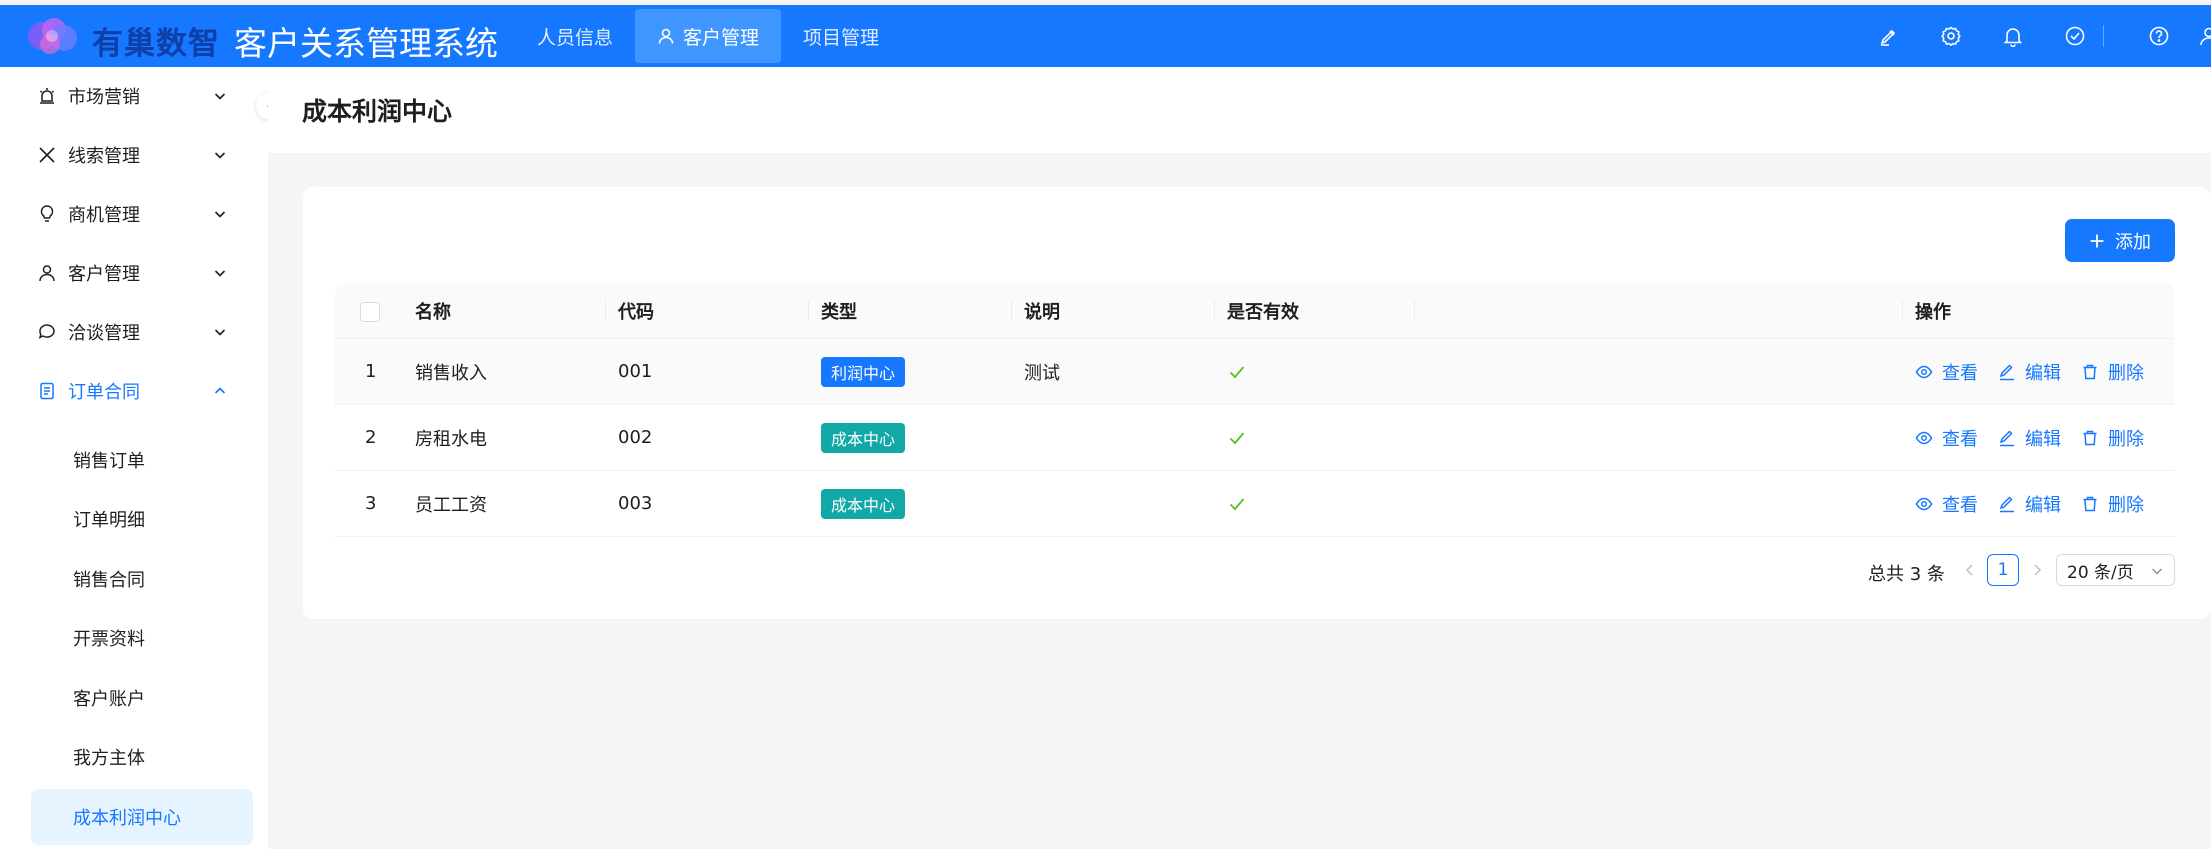 The height and width of the screenshot is (849, 2211). What do you see at coordinates (371, 503) in the screenshot?
I see `row-index: 3` at bounding box center [371, 503].